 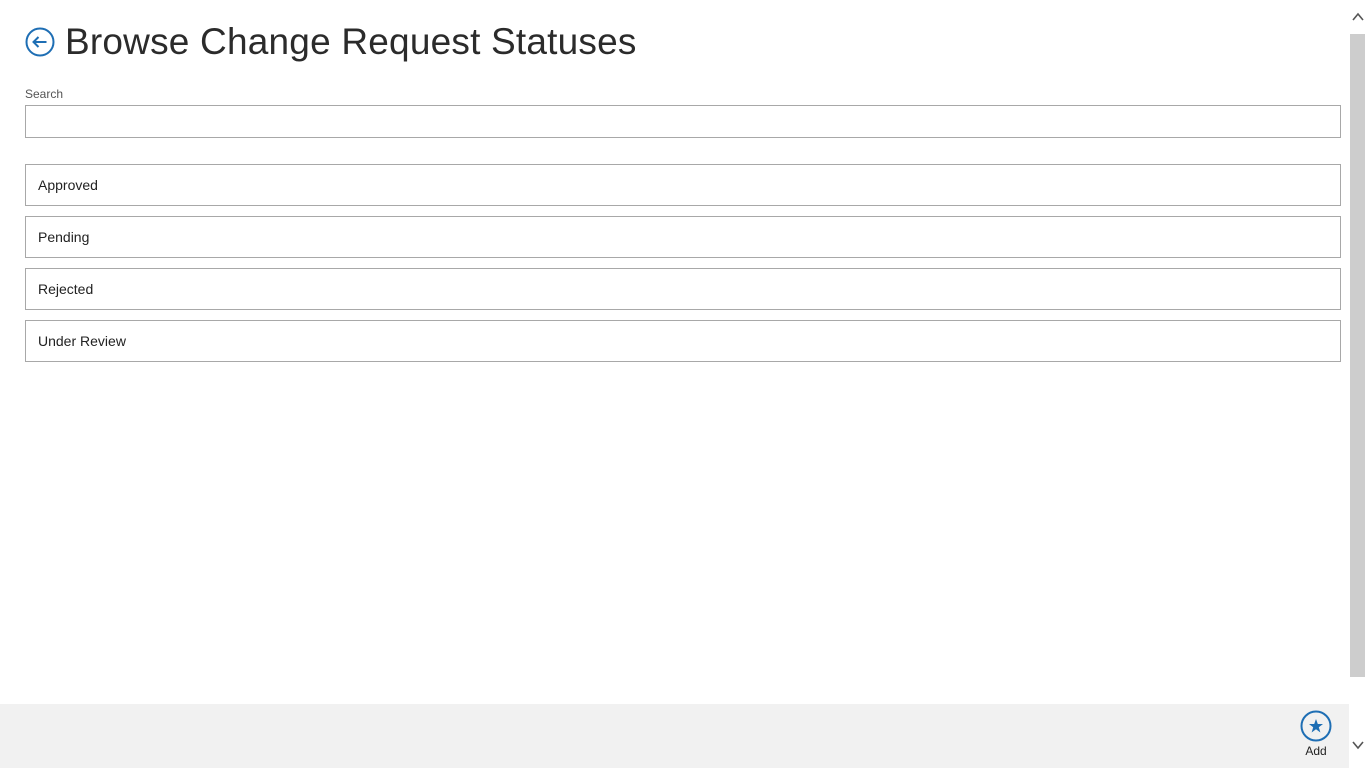 I want to click on list-item-pending: Pending, so click(x=683, y=237).